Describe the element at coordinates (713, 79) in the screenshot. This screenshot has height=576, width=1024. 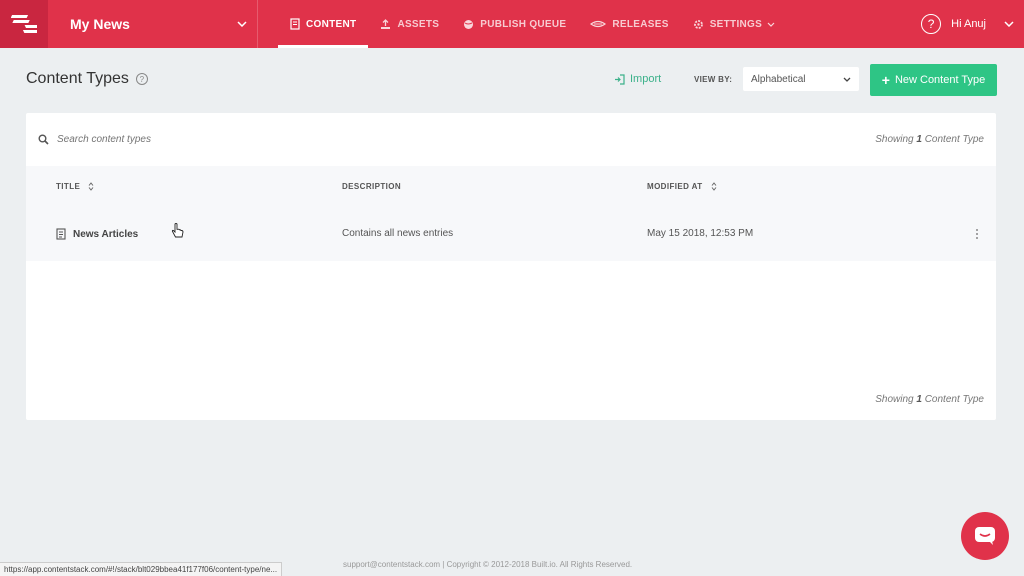
I see `view-by-label: VIEW BY:` at that location.